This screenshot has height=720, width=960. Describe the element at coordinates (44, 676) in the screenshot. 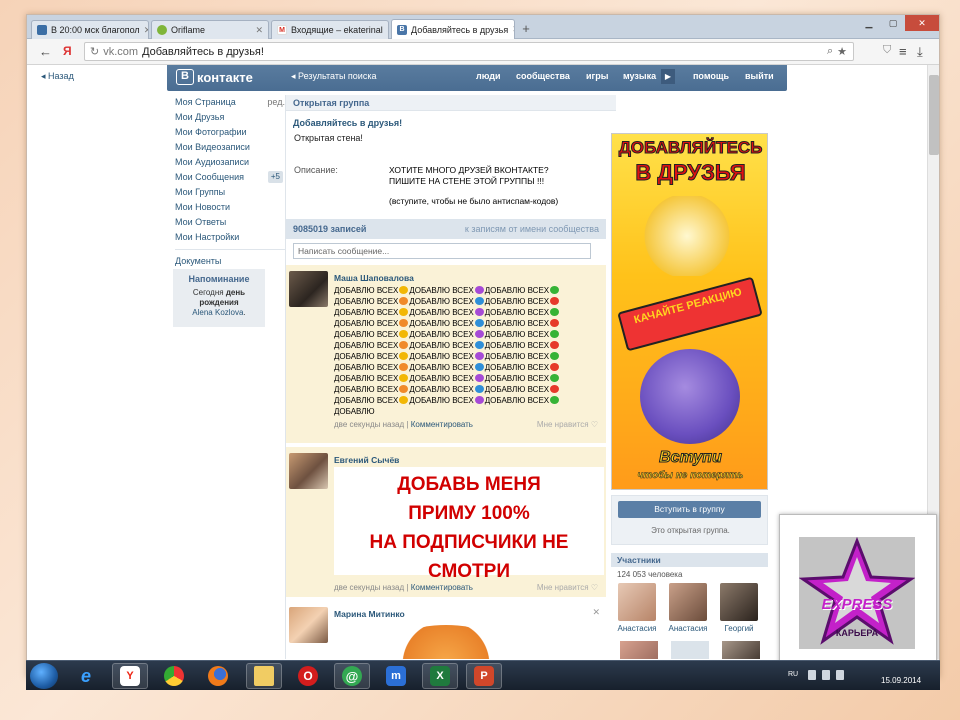

I see `start-button` at that location.